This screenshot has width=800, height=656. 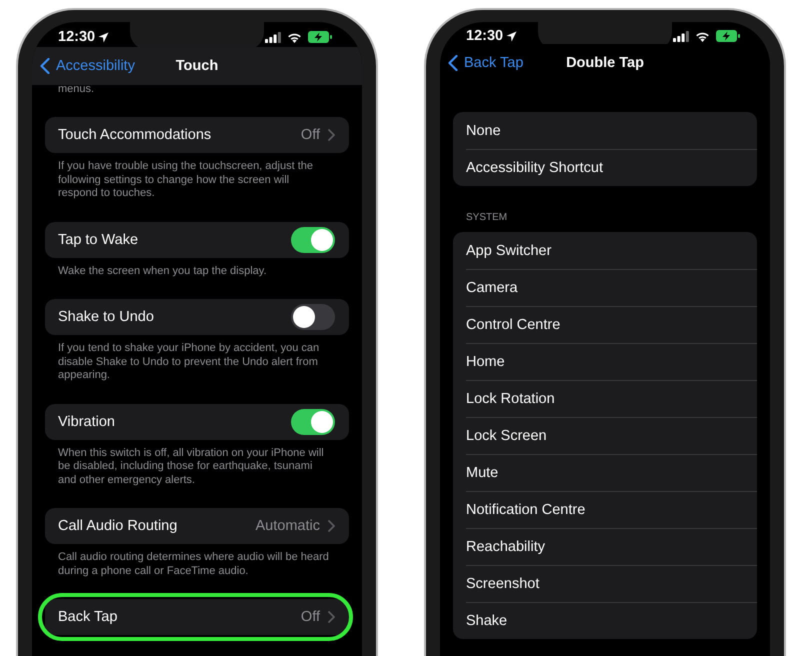 What do you see at coordinates (605, 509) in the screenshot?
I see `settings-row: Notification Centre` at bounding box center [605, 509].